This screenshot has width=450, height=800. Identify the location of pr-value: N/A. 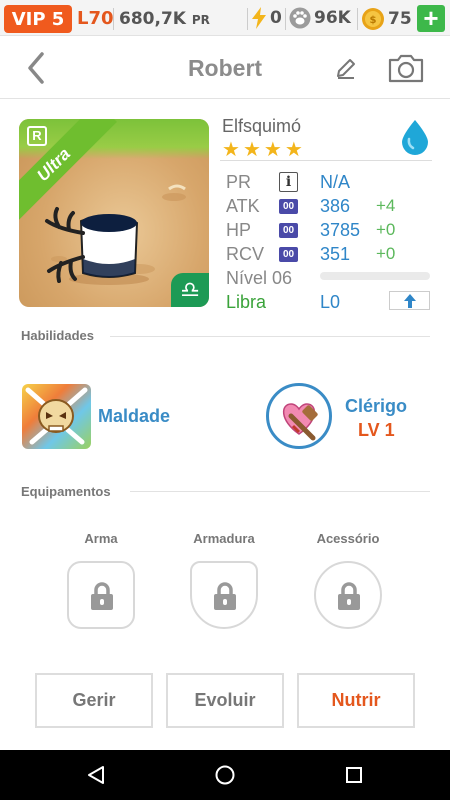
(335, 182).